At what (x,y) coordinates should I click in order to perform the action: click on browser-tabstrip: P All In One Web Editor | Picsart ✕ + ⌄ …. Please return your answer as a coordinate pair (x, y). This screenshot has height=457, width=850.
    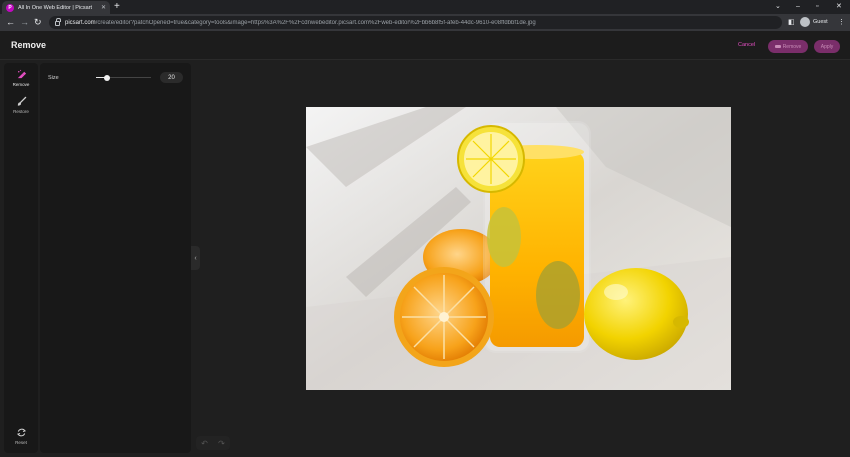
    Looking at the image, I should click on (425, 7).